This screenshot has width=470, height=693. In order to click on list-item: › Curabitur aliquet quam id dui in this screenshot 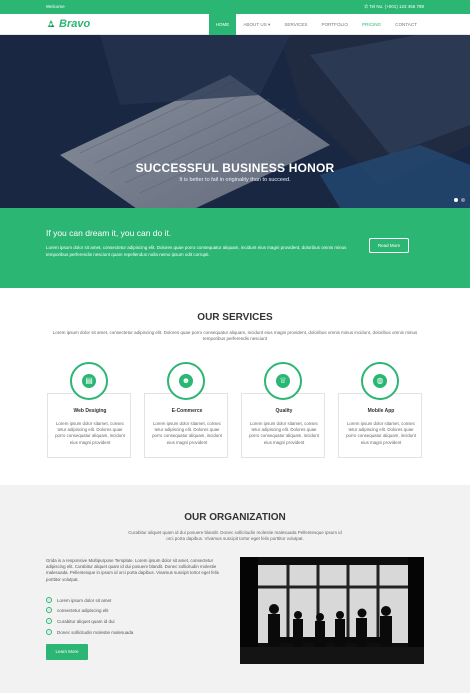, I will do `click(80, 621)`.